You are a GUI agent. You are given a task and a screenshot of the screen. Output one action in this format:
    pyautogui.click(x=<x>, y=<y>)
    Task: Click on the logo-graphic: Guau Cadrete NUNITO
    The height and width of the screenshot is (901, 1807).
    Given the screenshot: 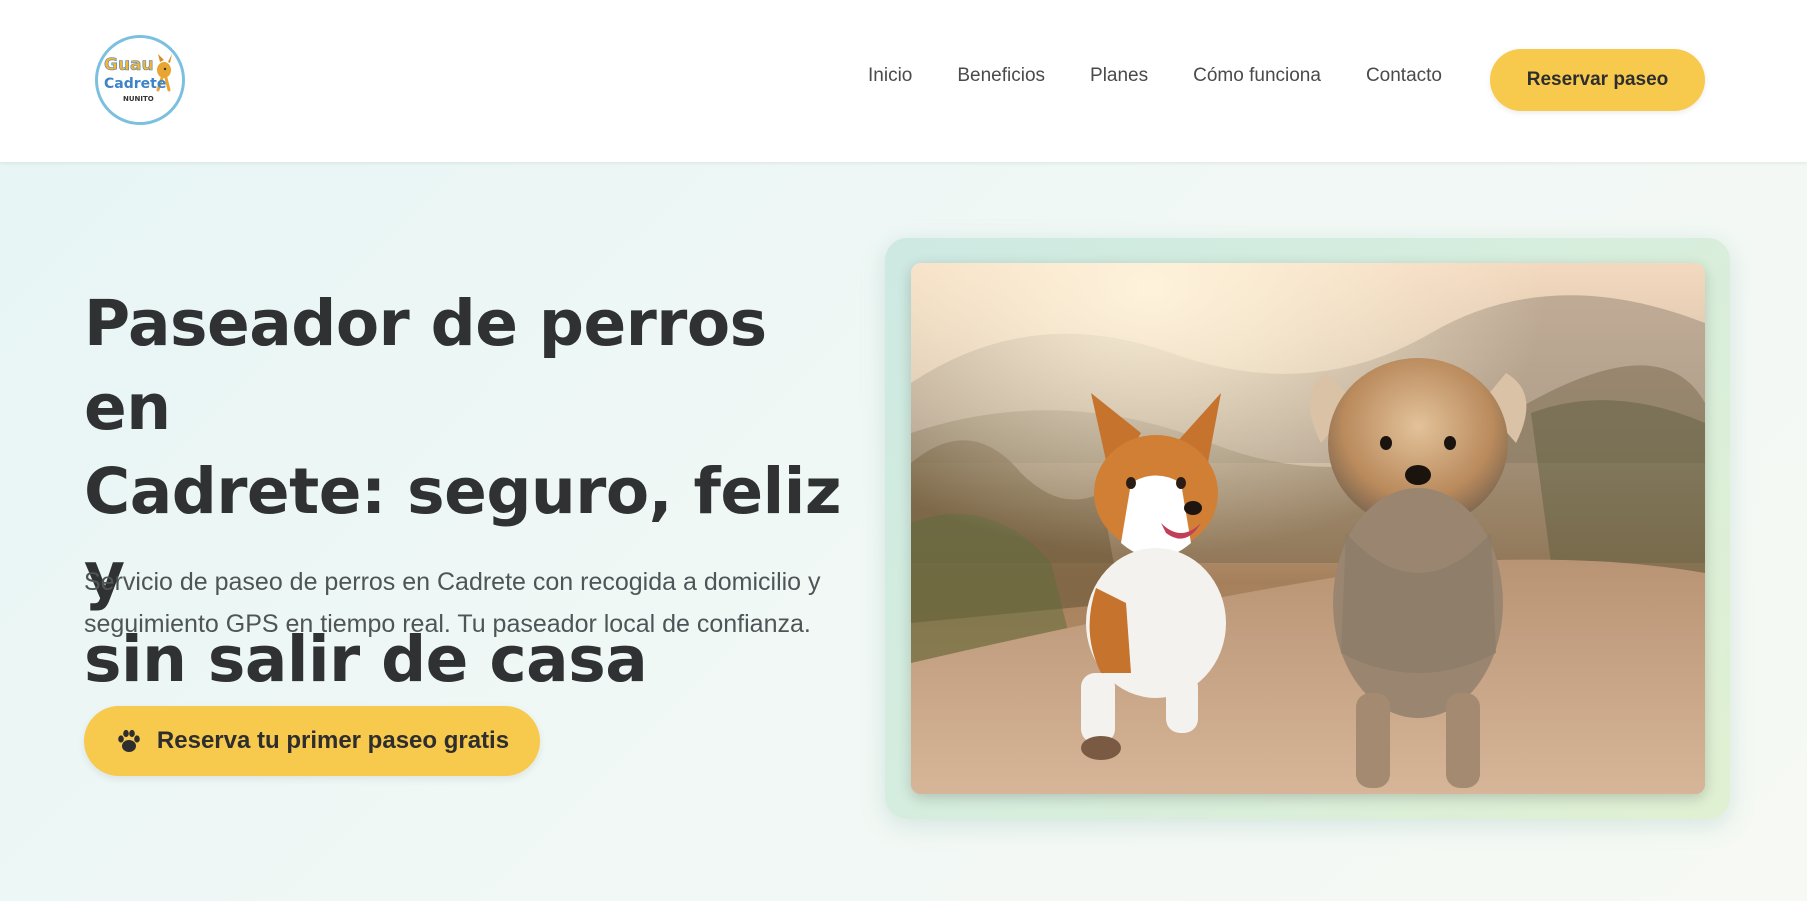 What is the action you would take?
    pyautogui.click(x=140, y=80)
    